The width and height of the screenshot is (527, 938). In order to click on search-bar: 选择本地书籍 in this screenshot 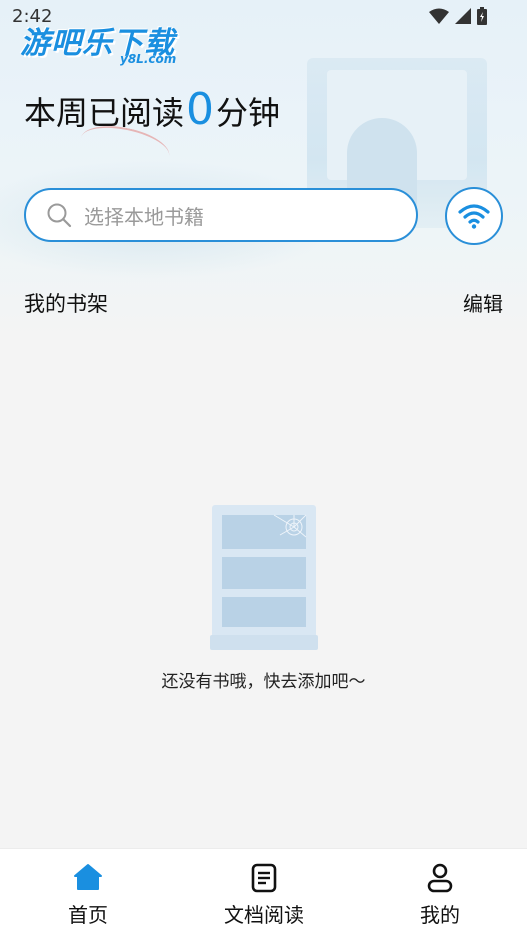, I will do `click(221, 215)`.